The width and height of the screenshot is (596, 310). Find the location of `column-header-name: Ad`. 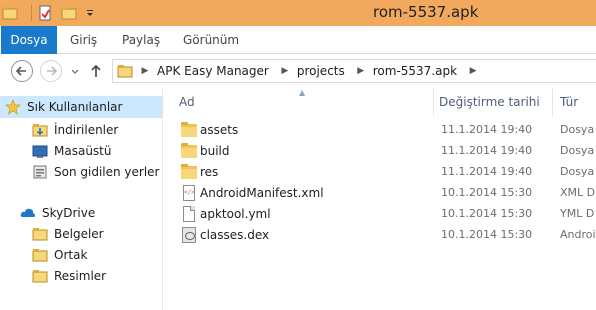

column-header-name: Ad is located at coordinates (187, 102).